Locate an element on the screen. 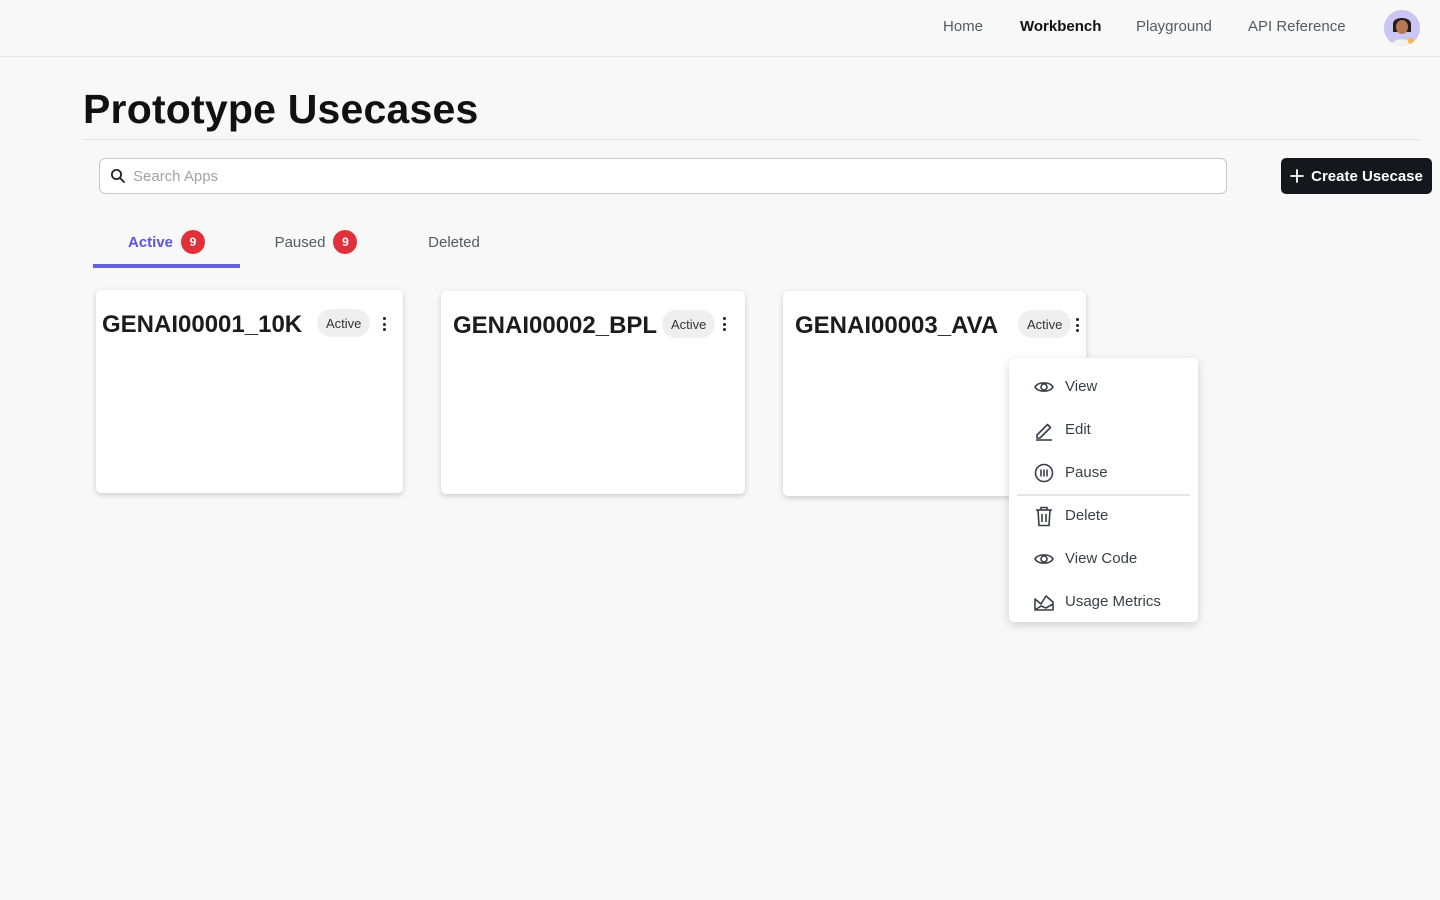 The width and height of the screenshot is (1440, 900). nav-link-home: Home is located at coordinates (963, 26).